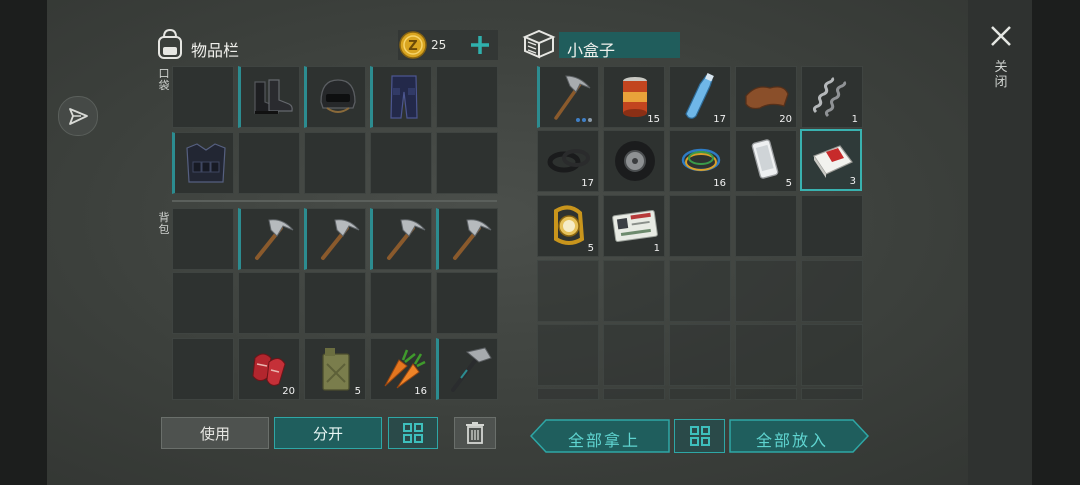 The width and height of the screenshot is (1080, 485). I want to click on coin-count: 25, so click(439, 45).